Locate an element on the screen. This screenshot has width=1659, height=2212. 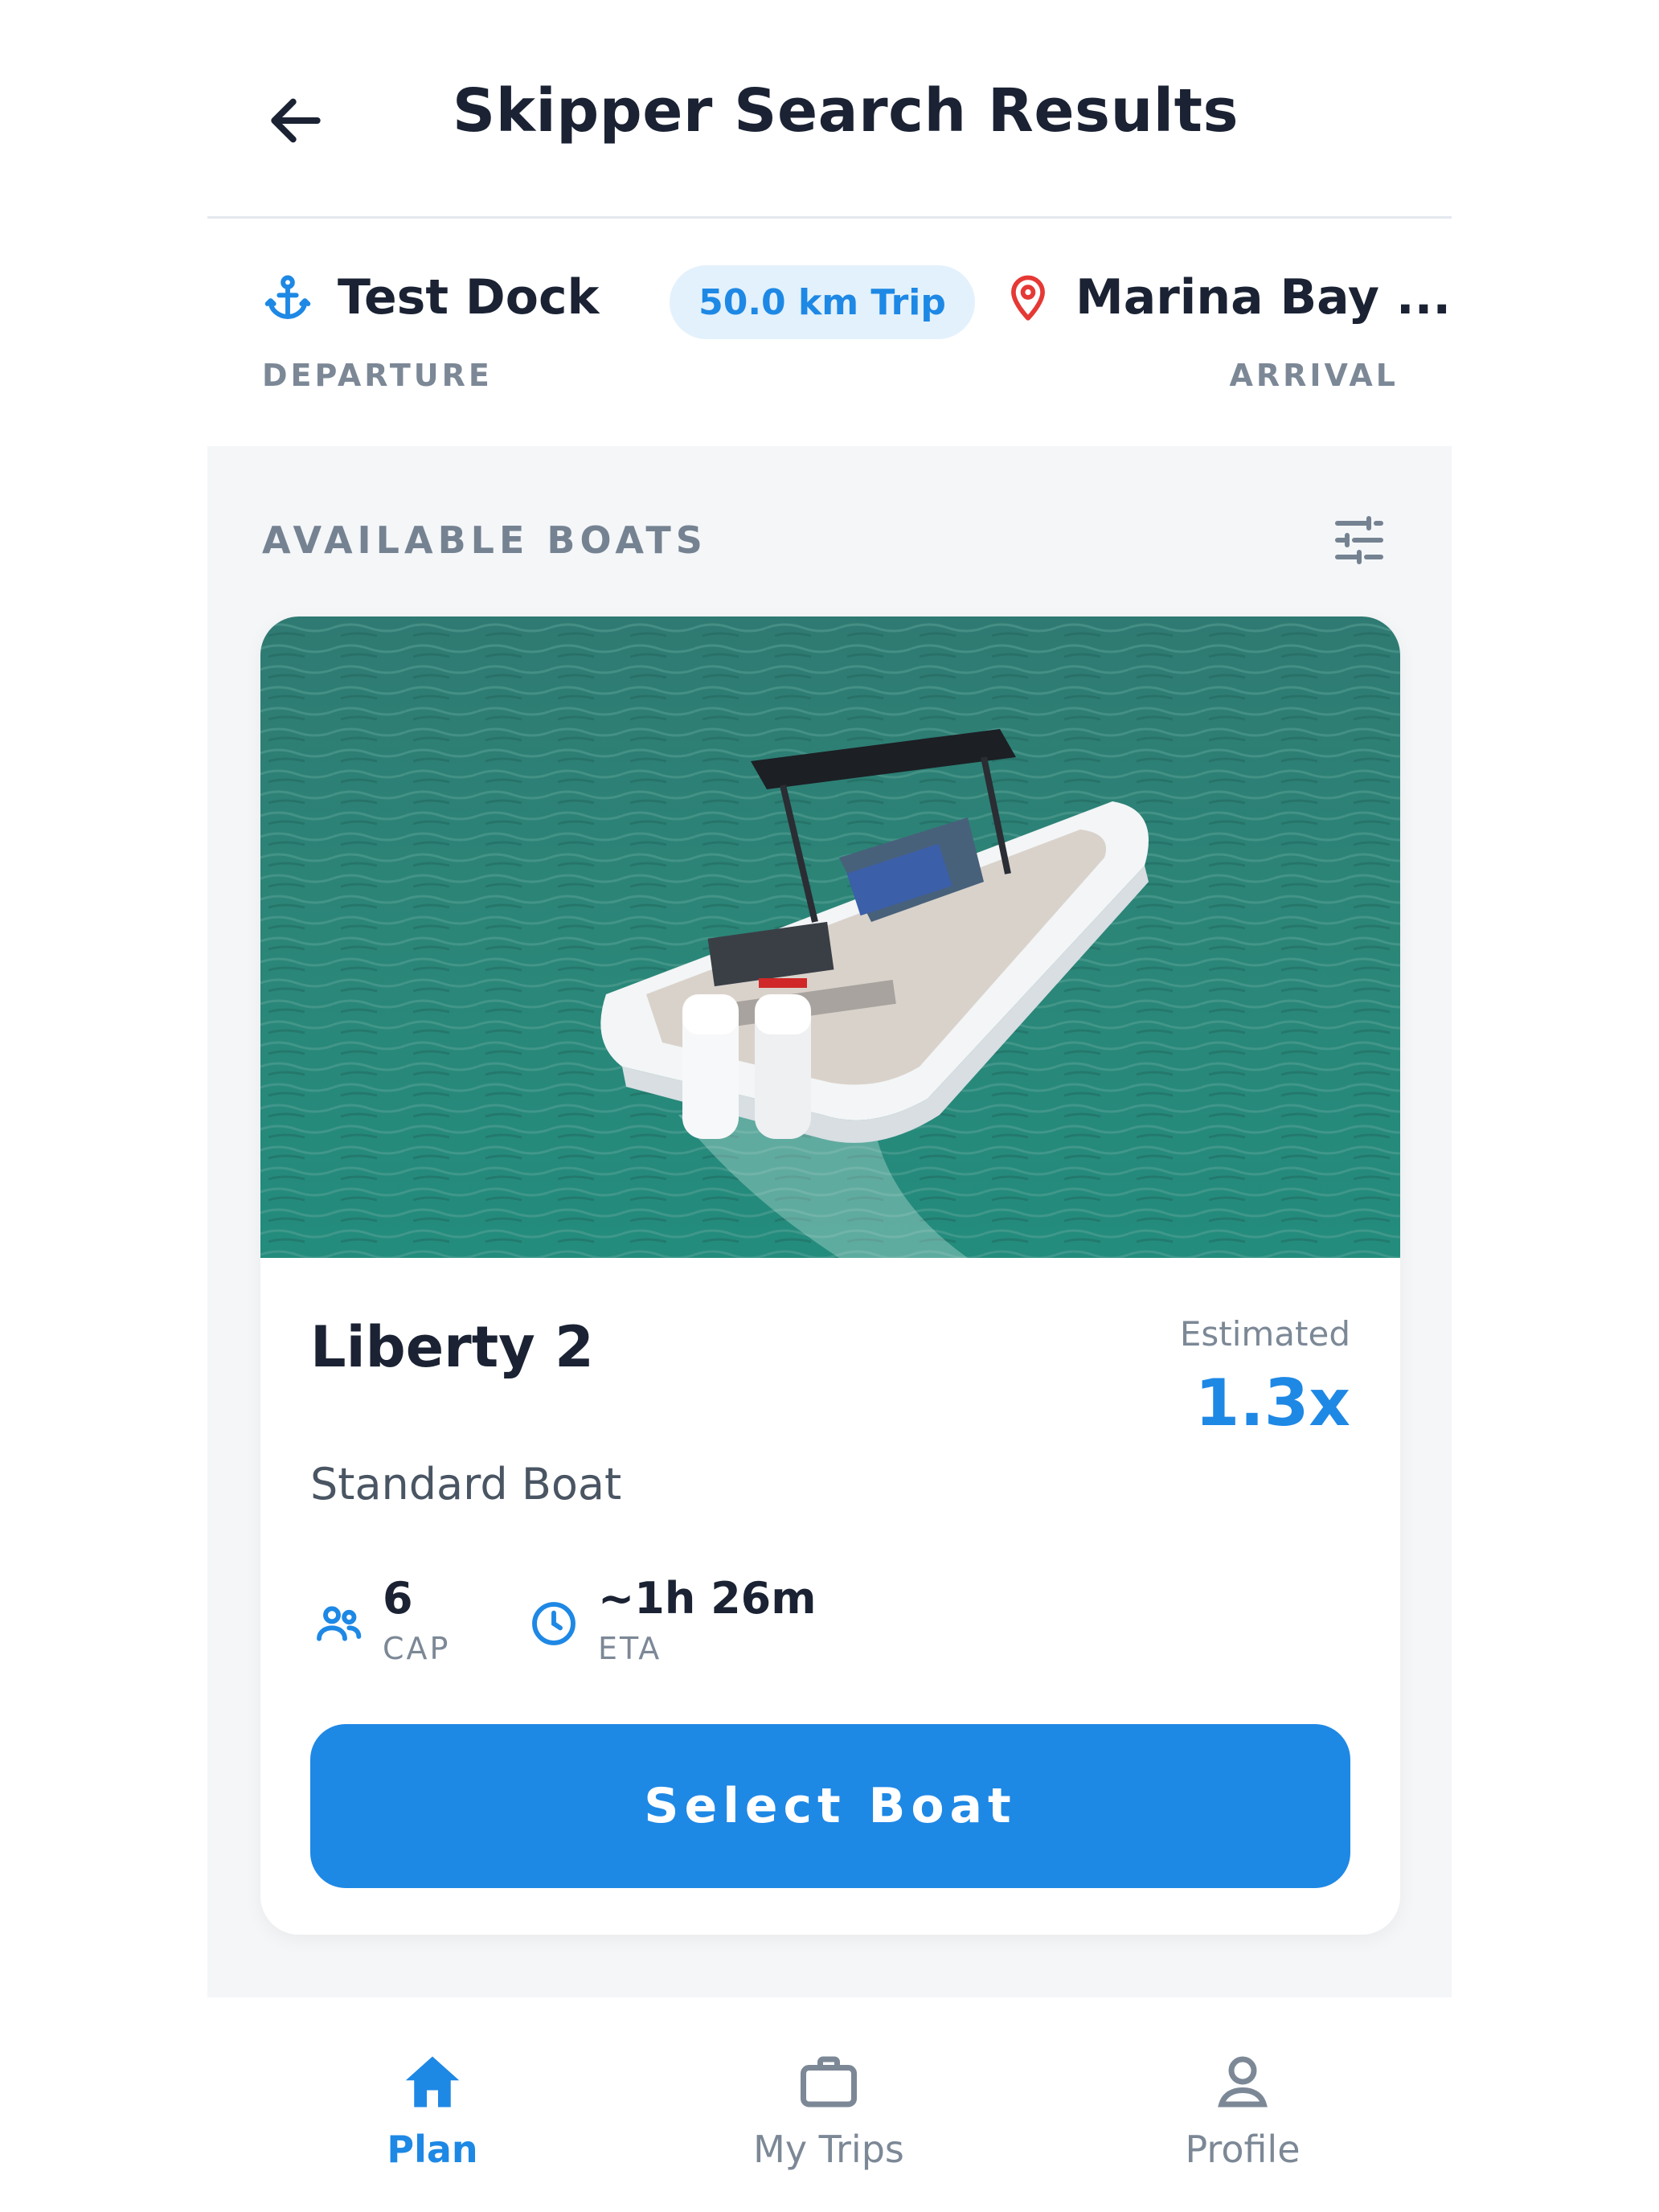
briefcase-icon is located at coordinates (829, 2082).